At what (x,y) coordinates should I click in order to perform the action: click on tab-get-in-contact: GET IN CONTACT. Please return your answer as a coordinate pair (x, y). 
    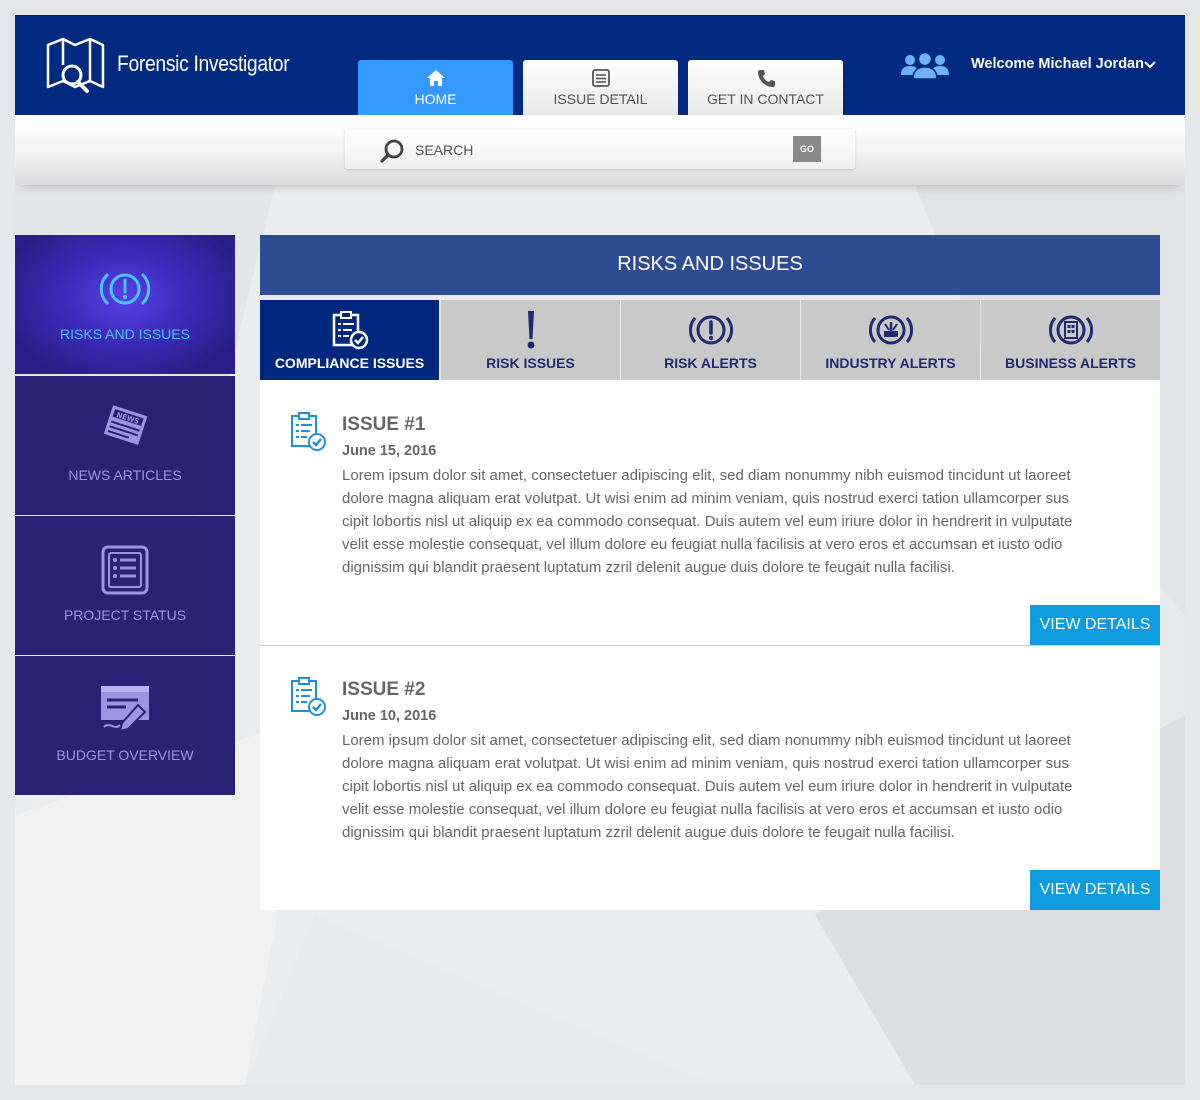
    Looking at the image, I should click on (765, 87).